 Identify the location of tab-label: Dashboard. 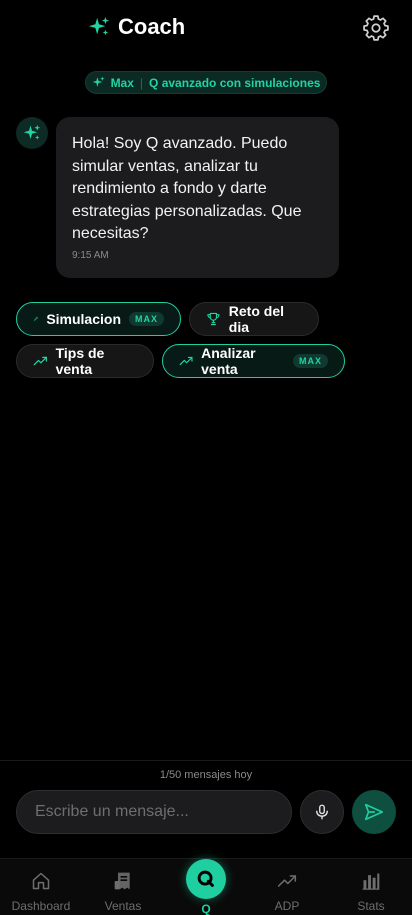
(41, 906).